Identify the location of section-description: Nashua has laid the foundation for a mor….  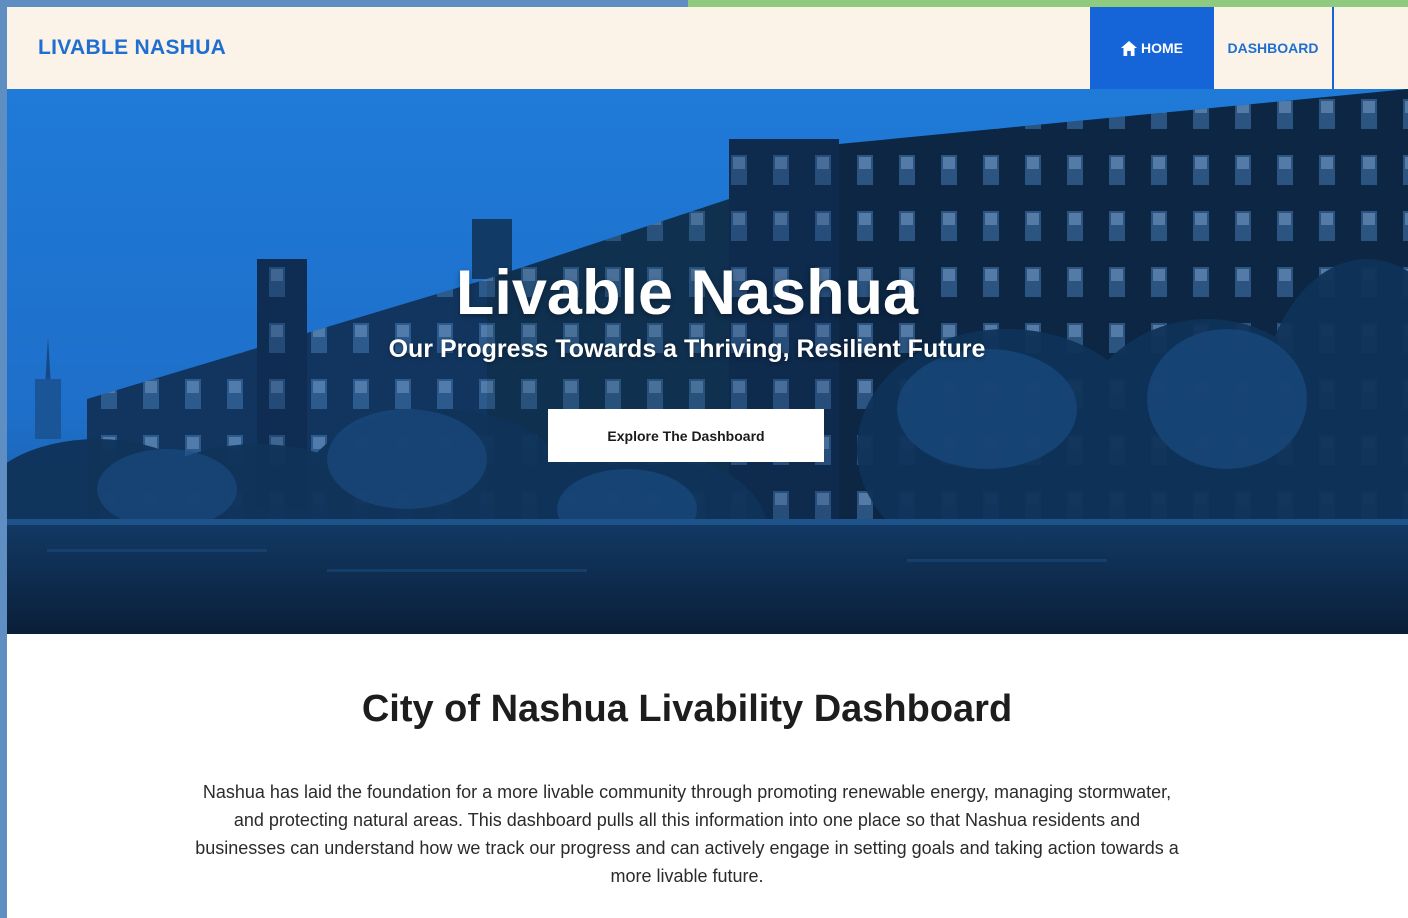
(687, 834).